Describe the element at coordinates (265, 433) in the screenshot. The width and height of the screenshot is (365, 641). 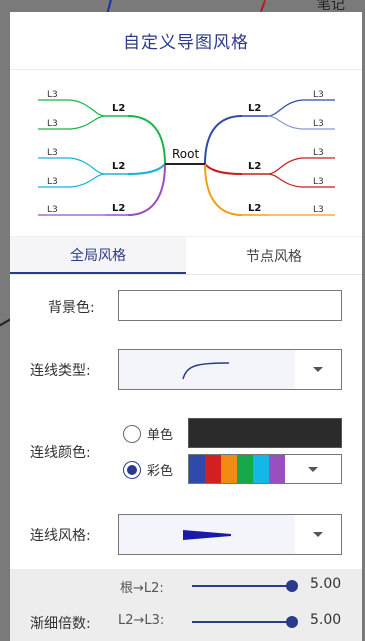
I see `mono-color-swatch` at that location.